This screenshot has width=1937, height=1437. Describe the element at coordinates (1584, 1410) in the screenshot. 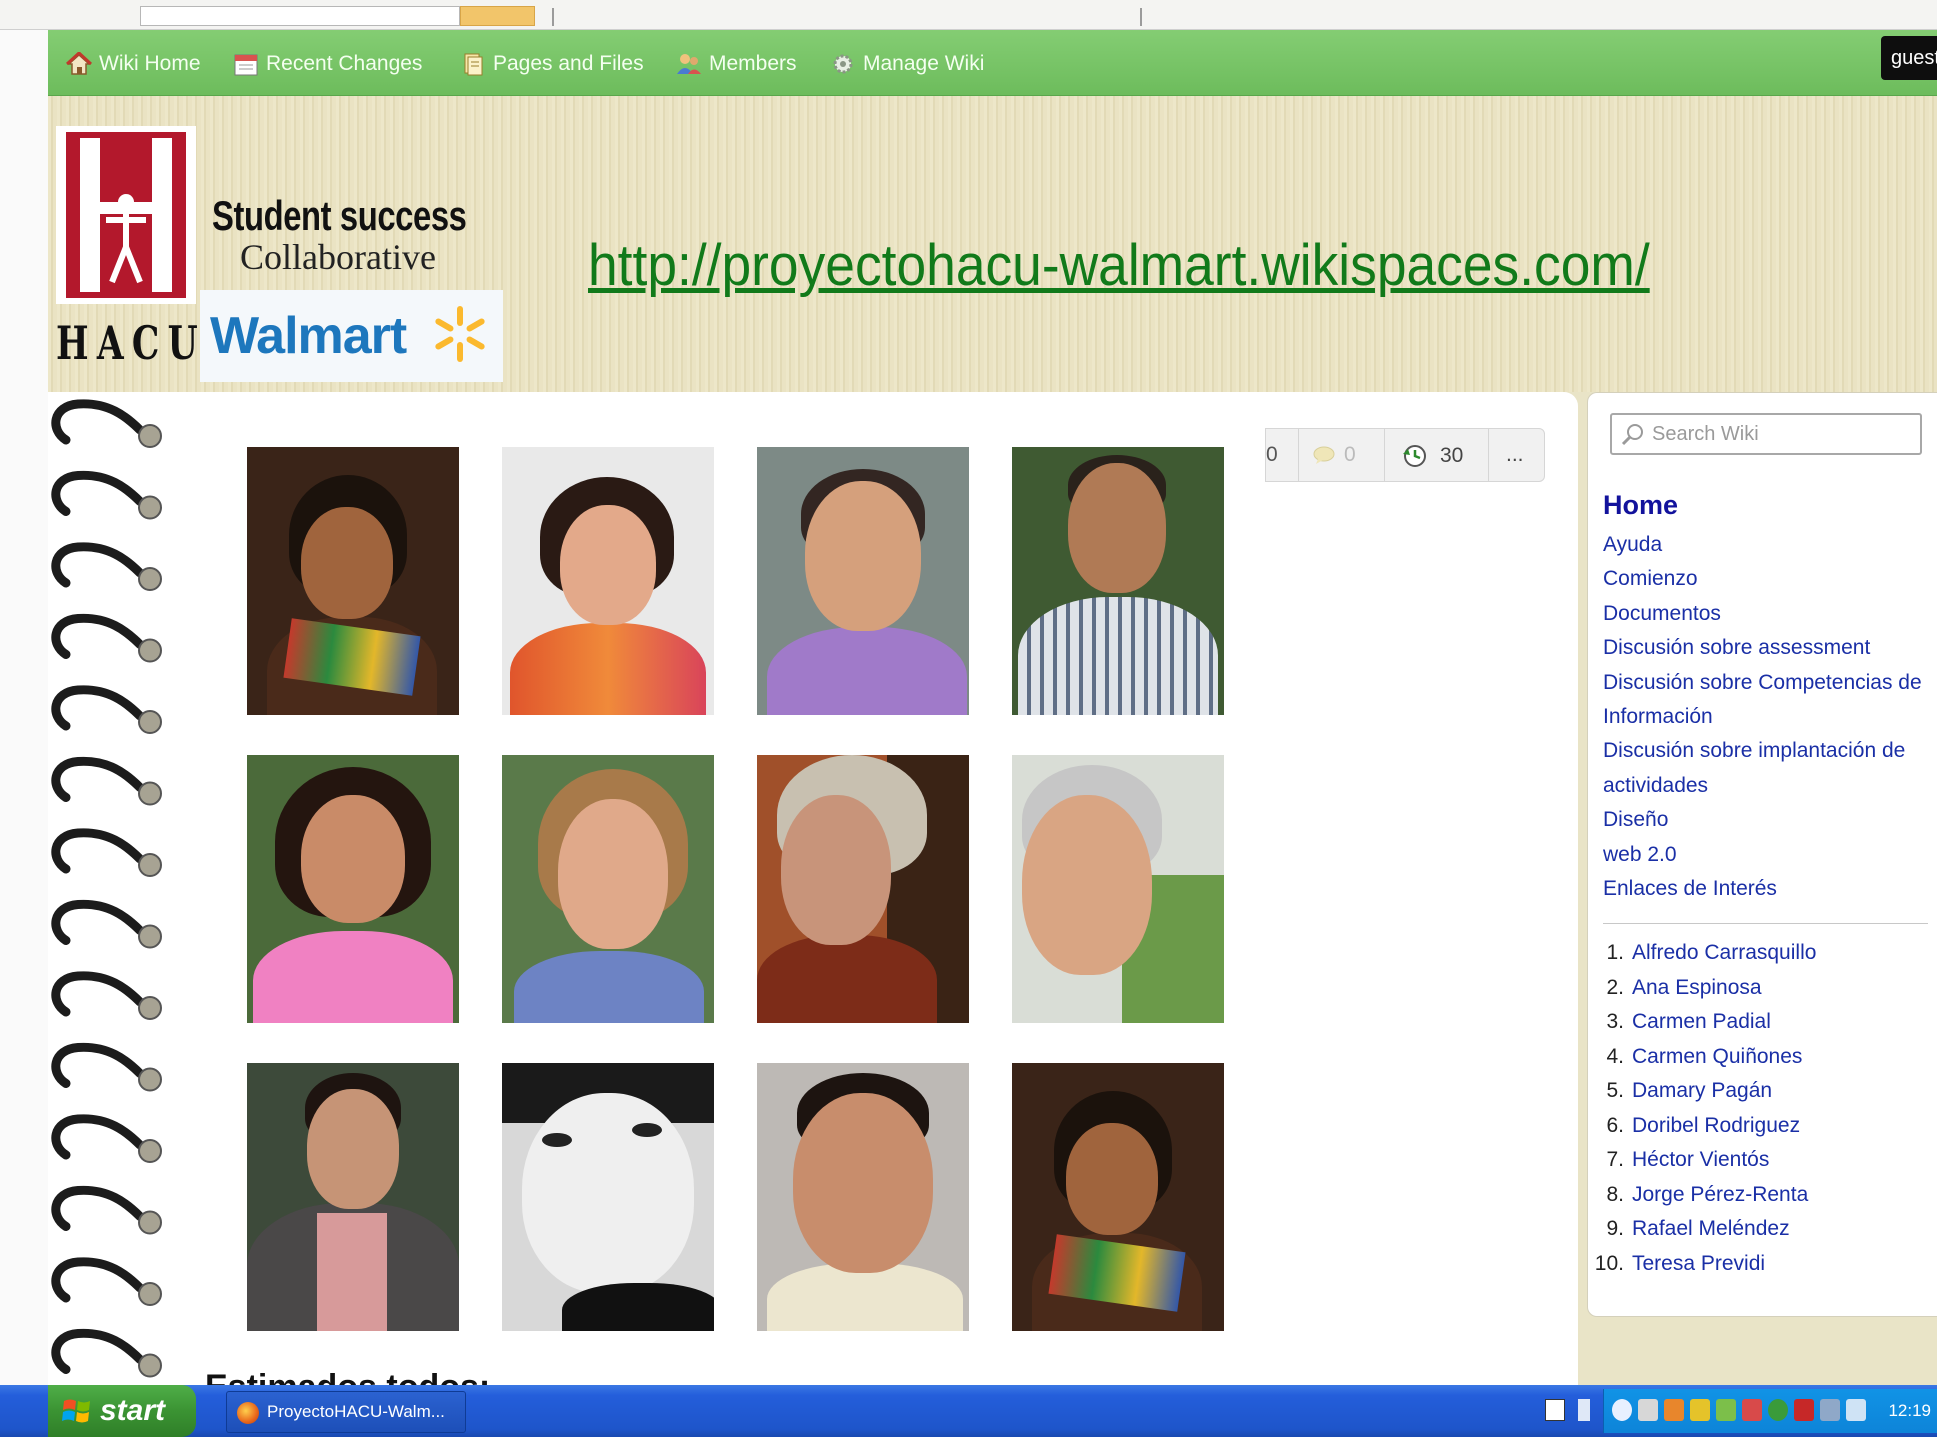

I see `network-icon` at that location.